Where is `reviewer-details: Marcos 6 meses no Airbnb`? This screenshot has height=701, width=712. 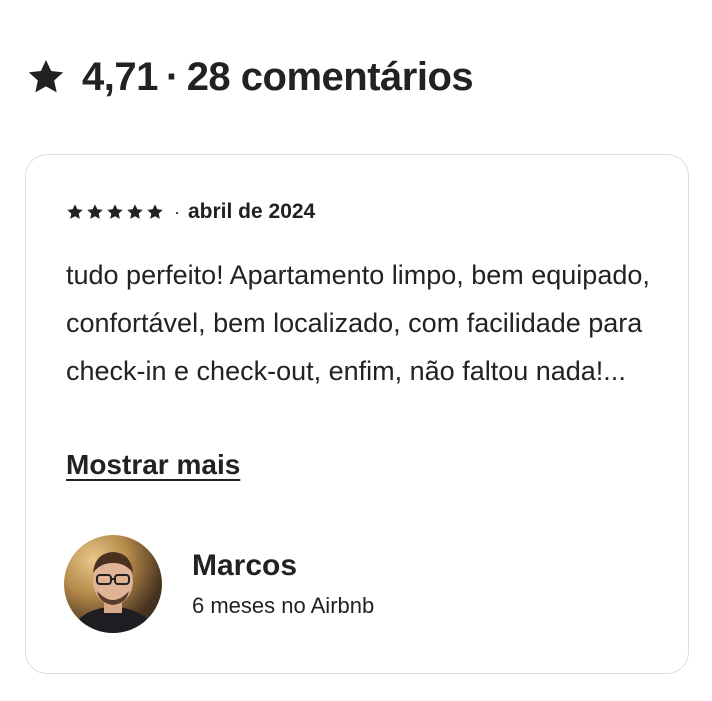 reviewer-details: Marcos 6 meses no Airbnb is located at coordinates (283, 584).